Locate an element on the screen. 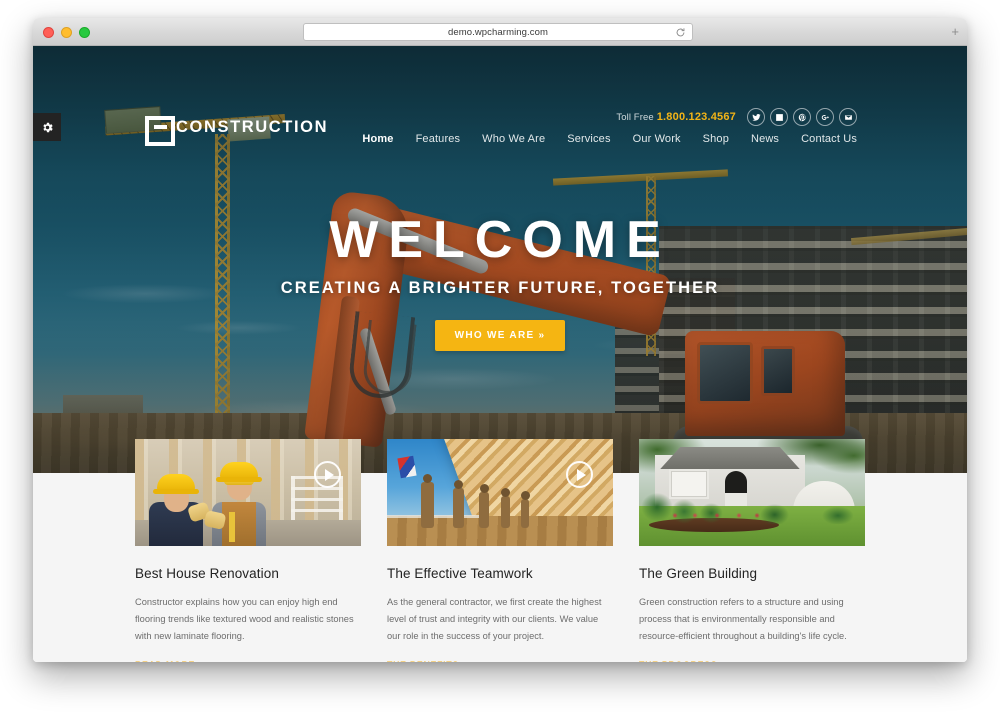  header-topbar: Toll Free 1.800.123.4567 is located at coordinates (736, 117).